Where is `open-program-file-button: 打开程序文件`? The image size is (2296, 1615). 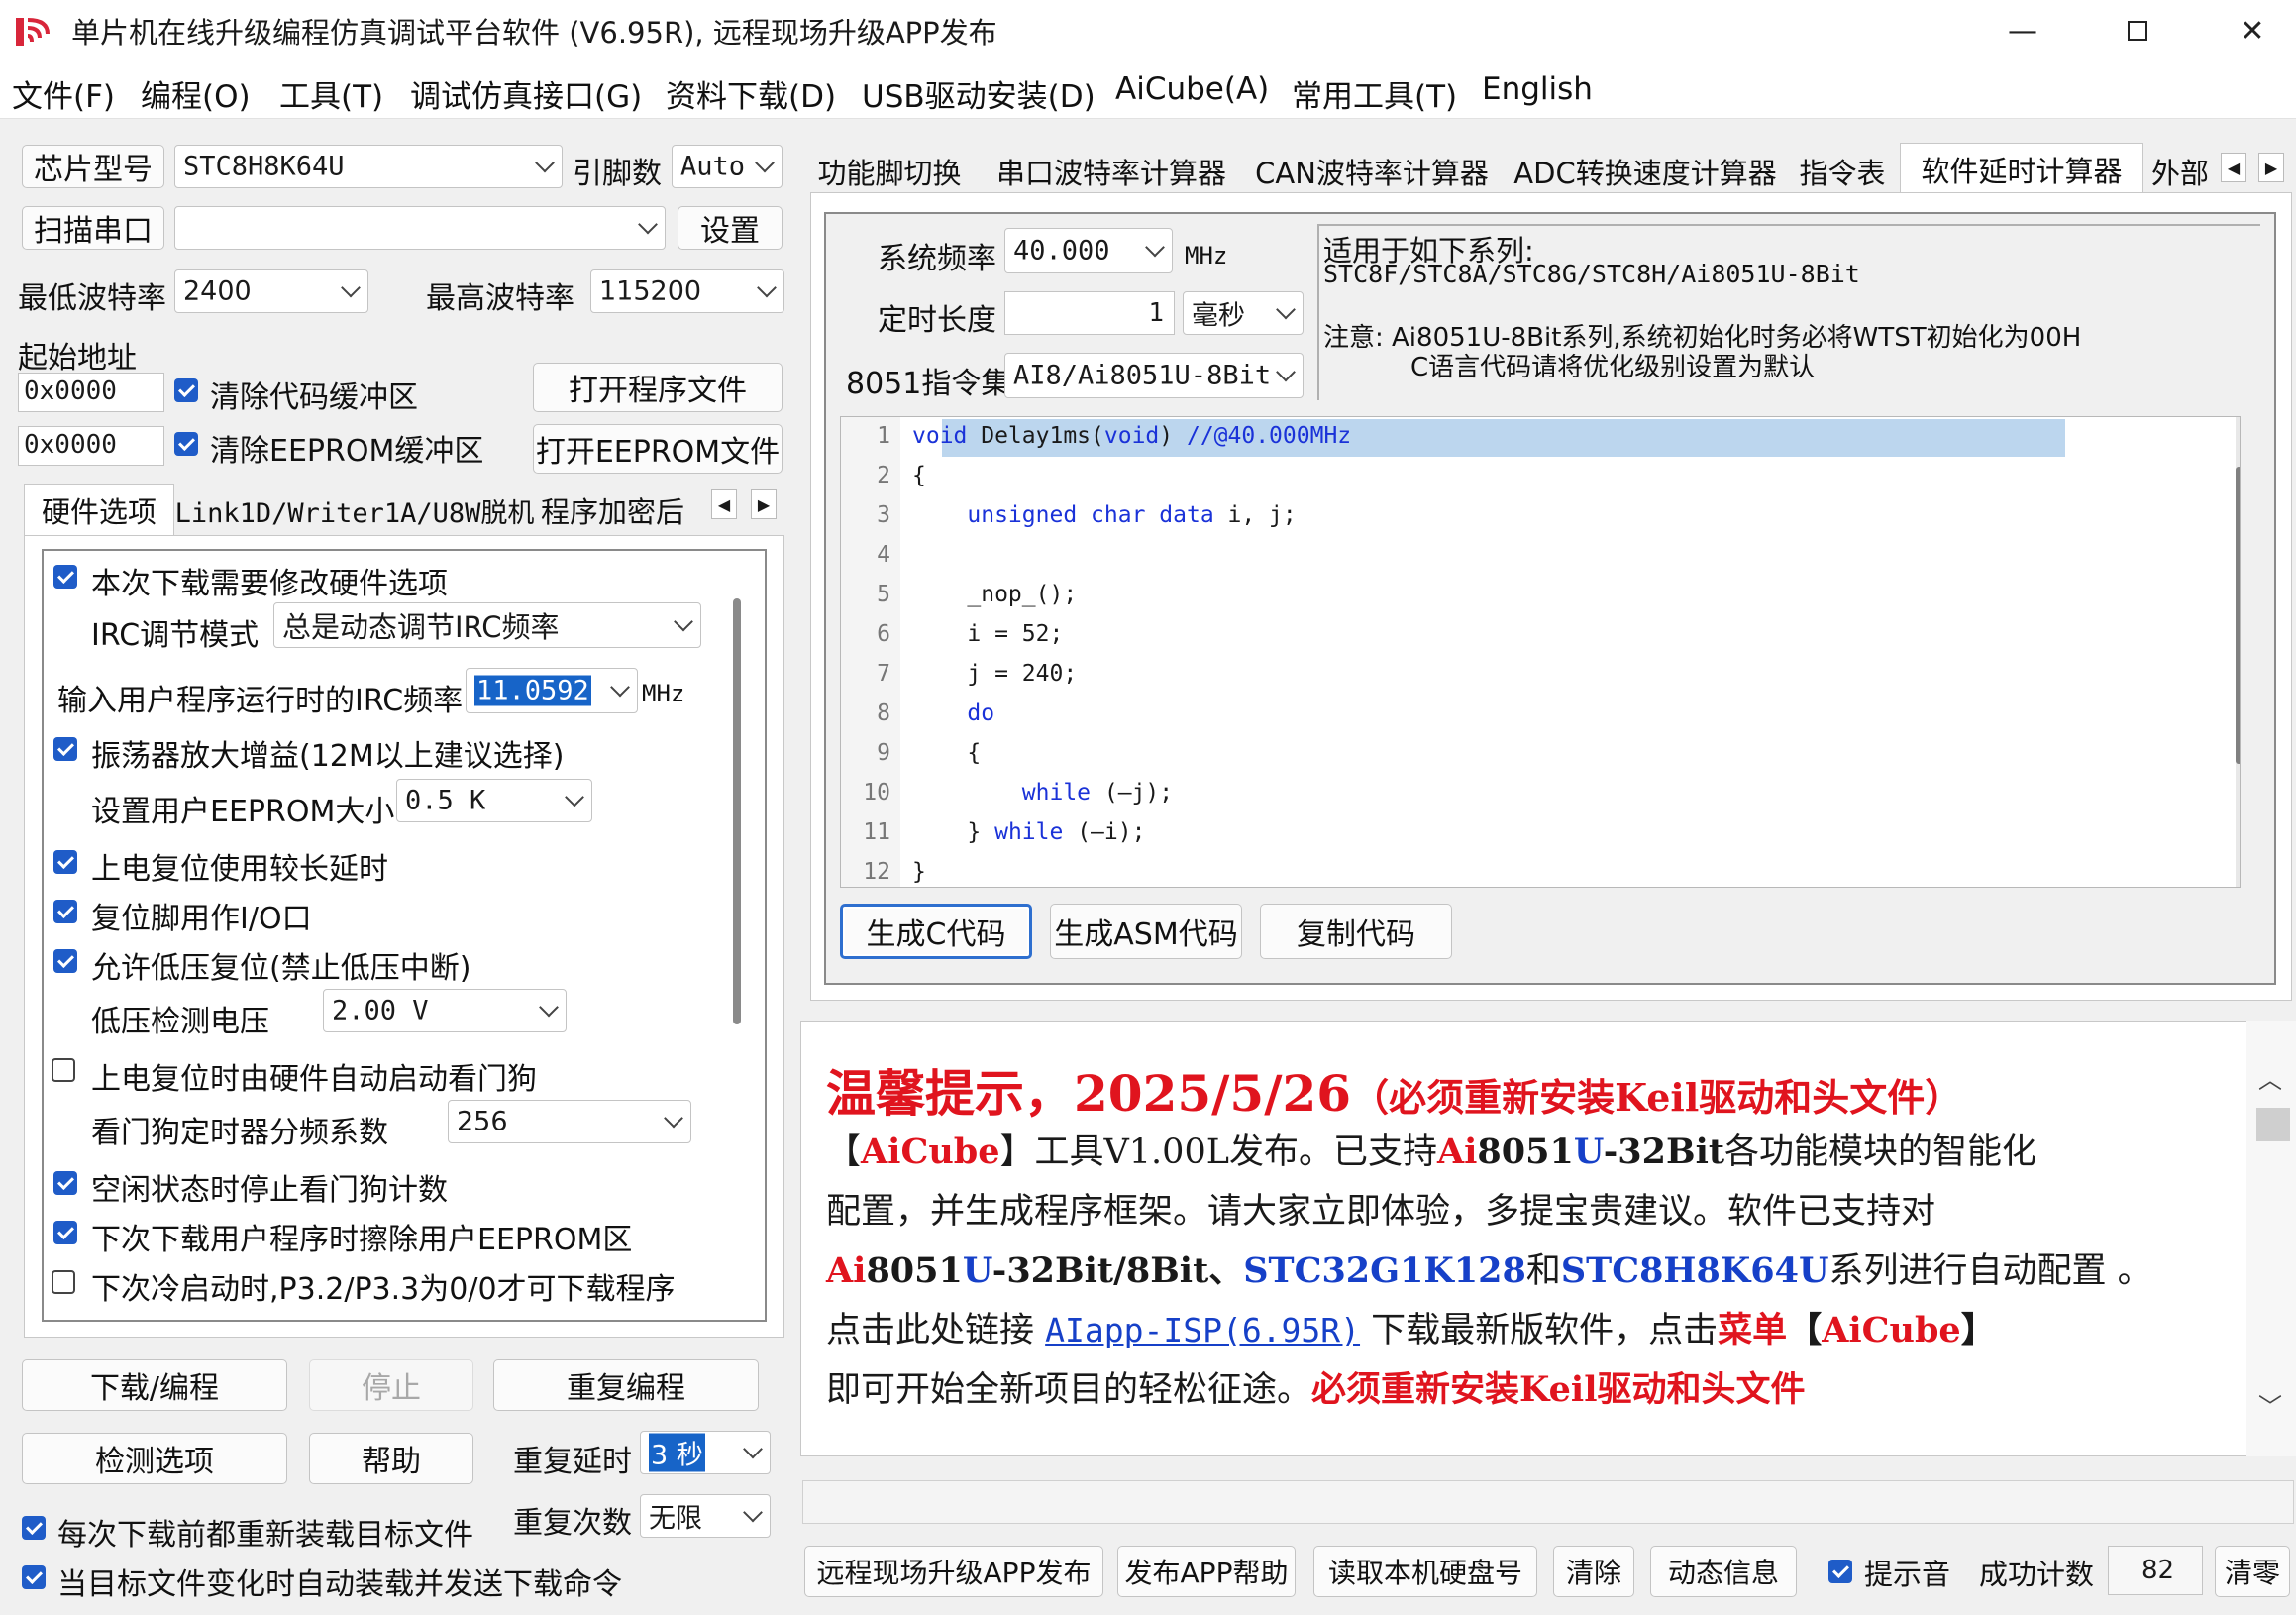 open-program-file-button: 打开程序文件 is located at coordinates (658, 388).